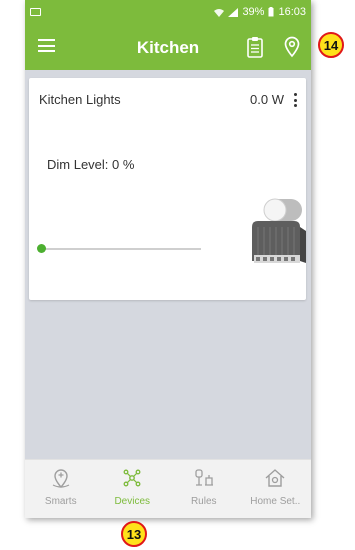 This screenshot has width=355, height=550. Describe the element at coordinates (331, 45) in the screenshot. I see `callout-badge-top: 14` at that location.